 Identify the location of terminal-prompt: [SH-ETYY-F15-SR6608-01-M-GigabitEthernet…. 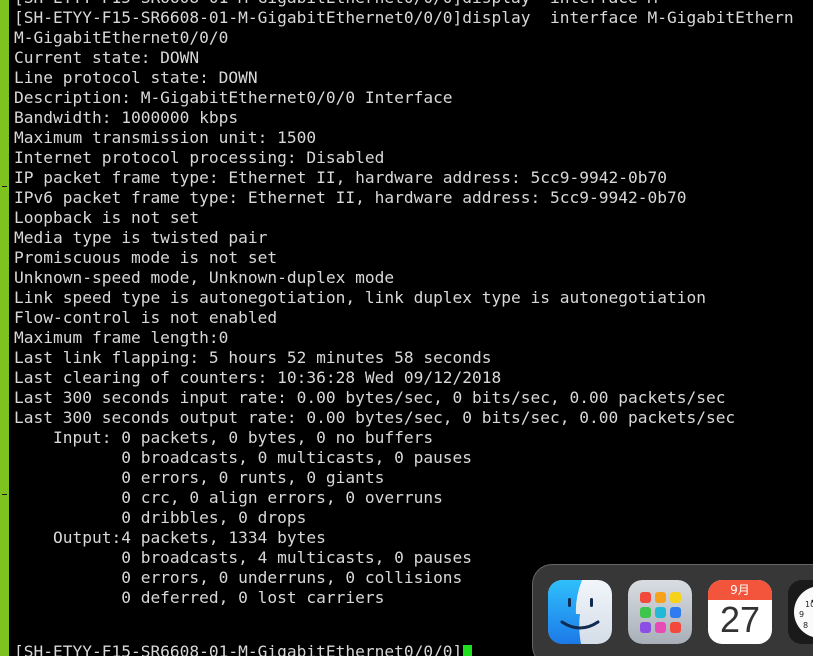
(238, 649).